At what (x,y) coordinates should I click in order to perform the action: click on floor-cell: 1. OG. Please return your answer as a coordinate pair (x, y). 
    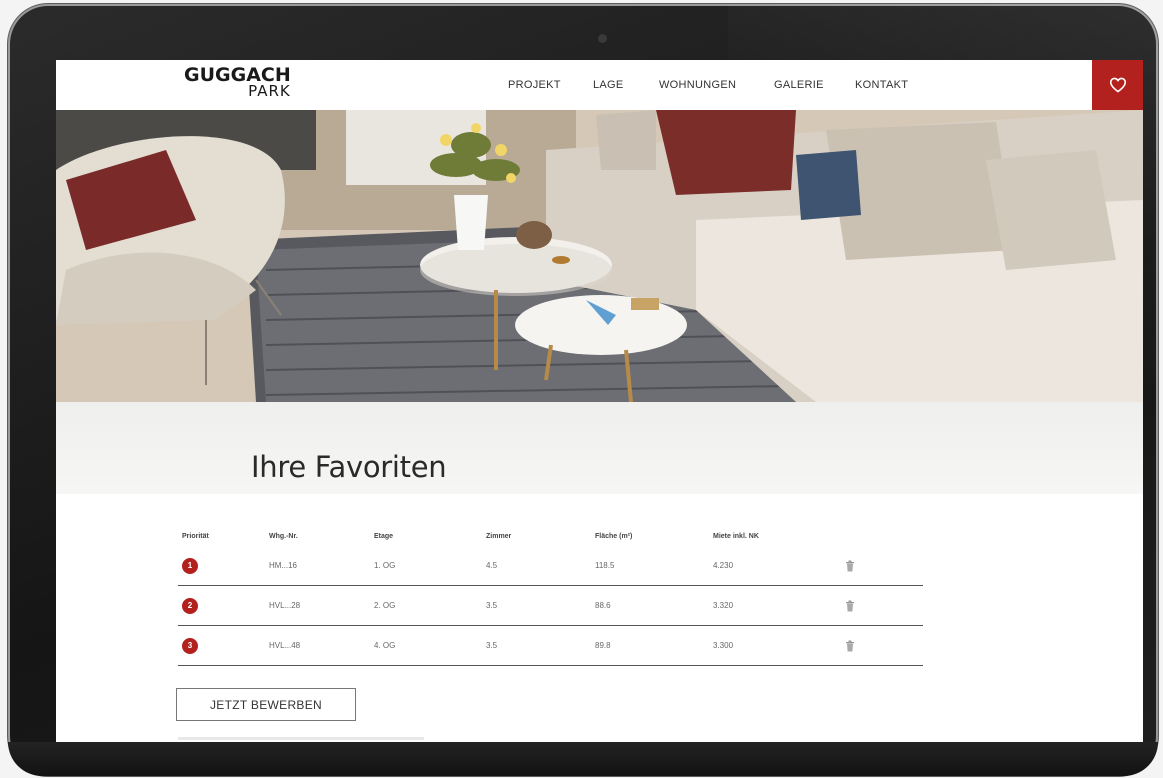
    Looking at the image, I should click on (385, 565).